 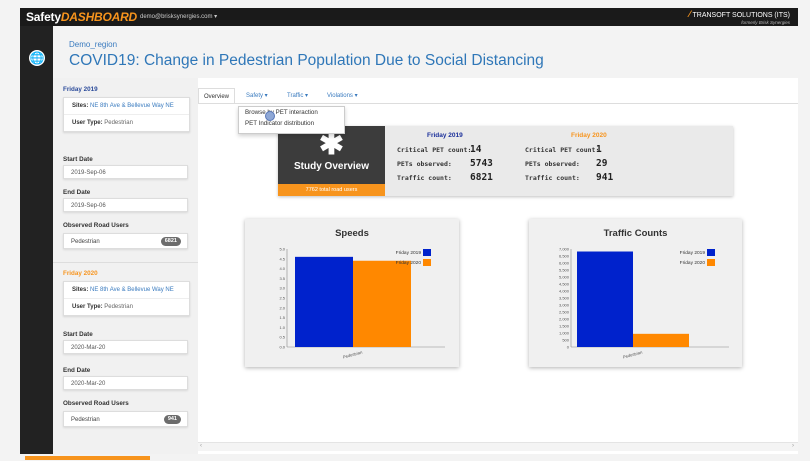 I want to click on scroll-right-icon: ›, so click(x=793, y=446).